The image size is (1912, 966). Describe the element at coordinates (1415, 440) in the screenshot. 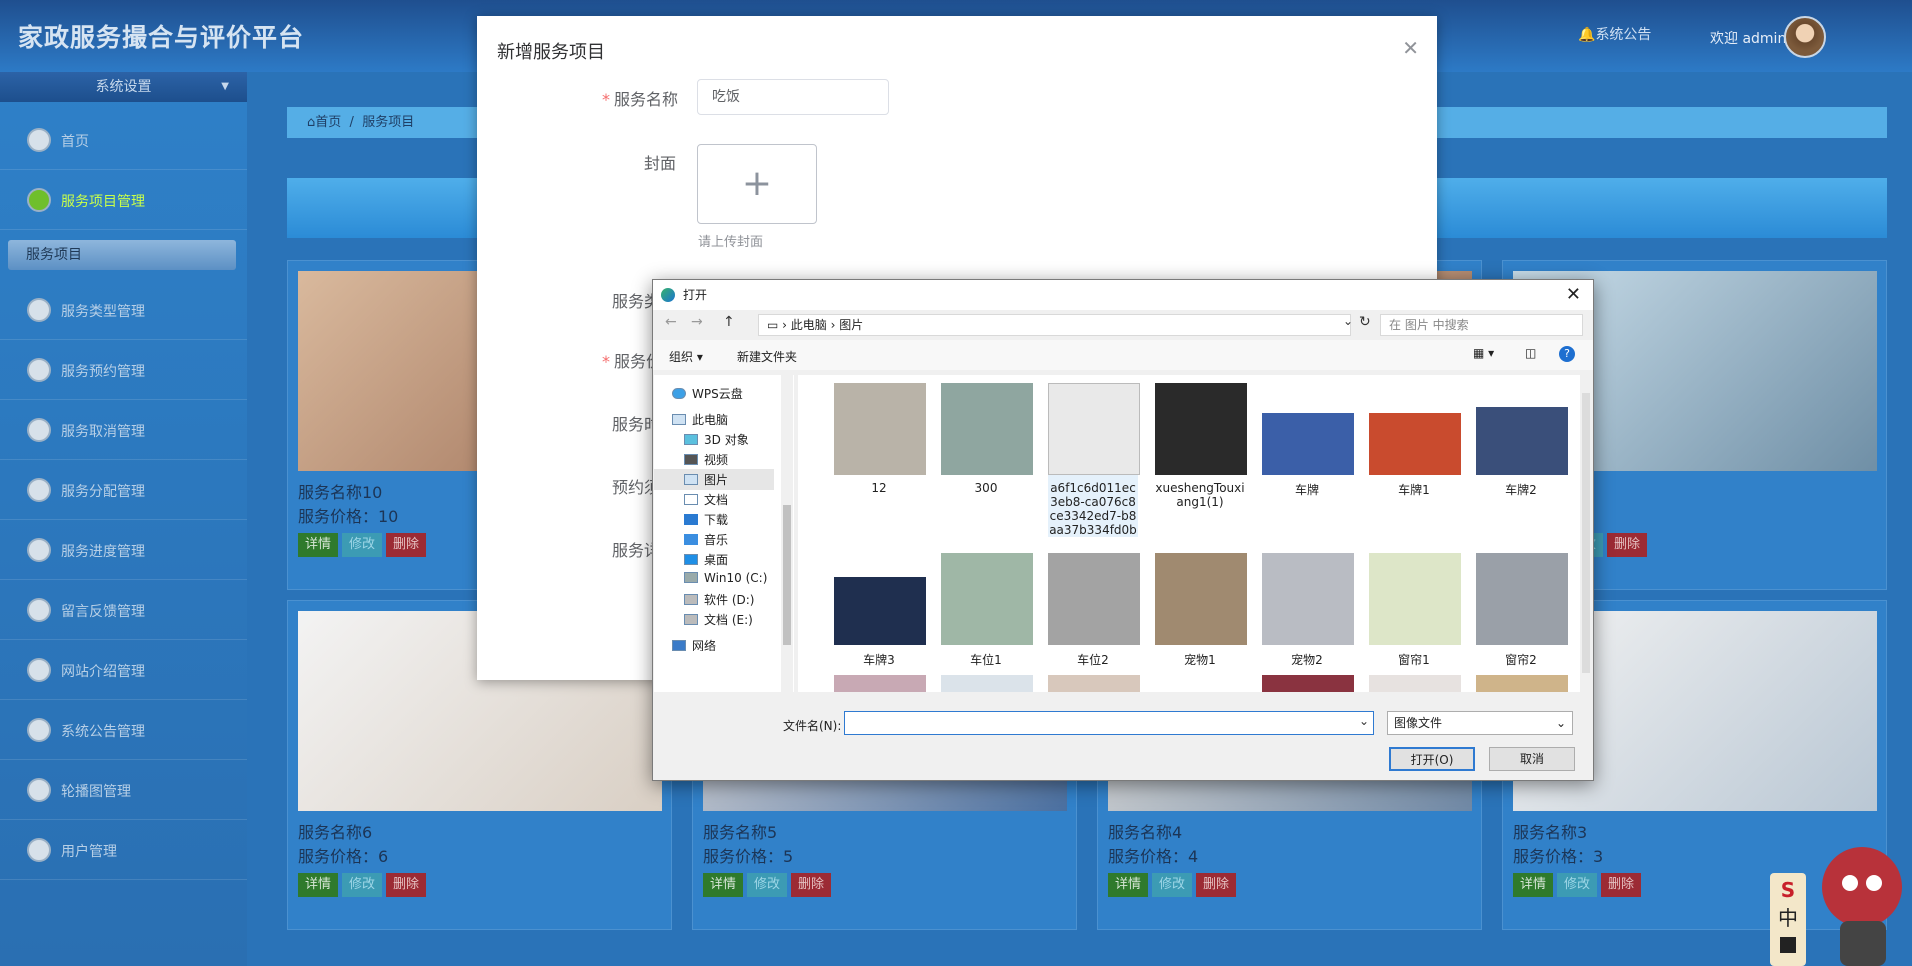

I see `file-item: 车牌1` at that location.